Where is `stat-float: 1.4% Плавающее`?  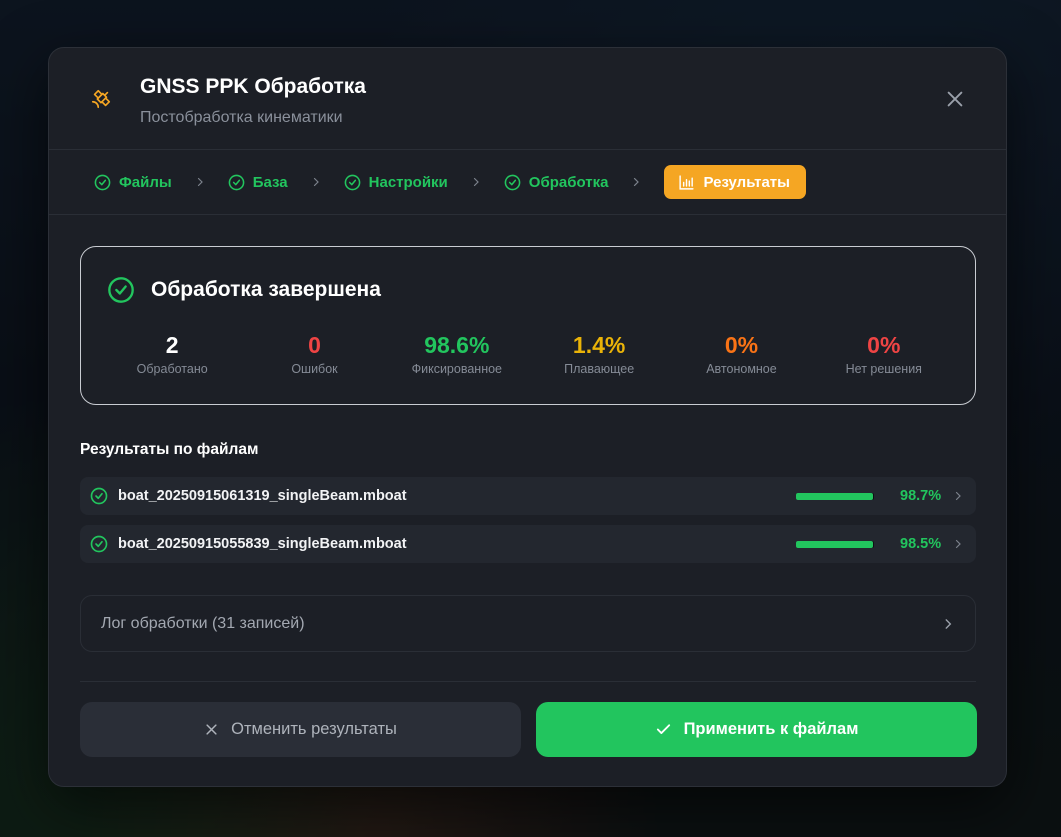
stat-float: 1.4% Плавающее is located at coordinates (599, 353).